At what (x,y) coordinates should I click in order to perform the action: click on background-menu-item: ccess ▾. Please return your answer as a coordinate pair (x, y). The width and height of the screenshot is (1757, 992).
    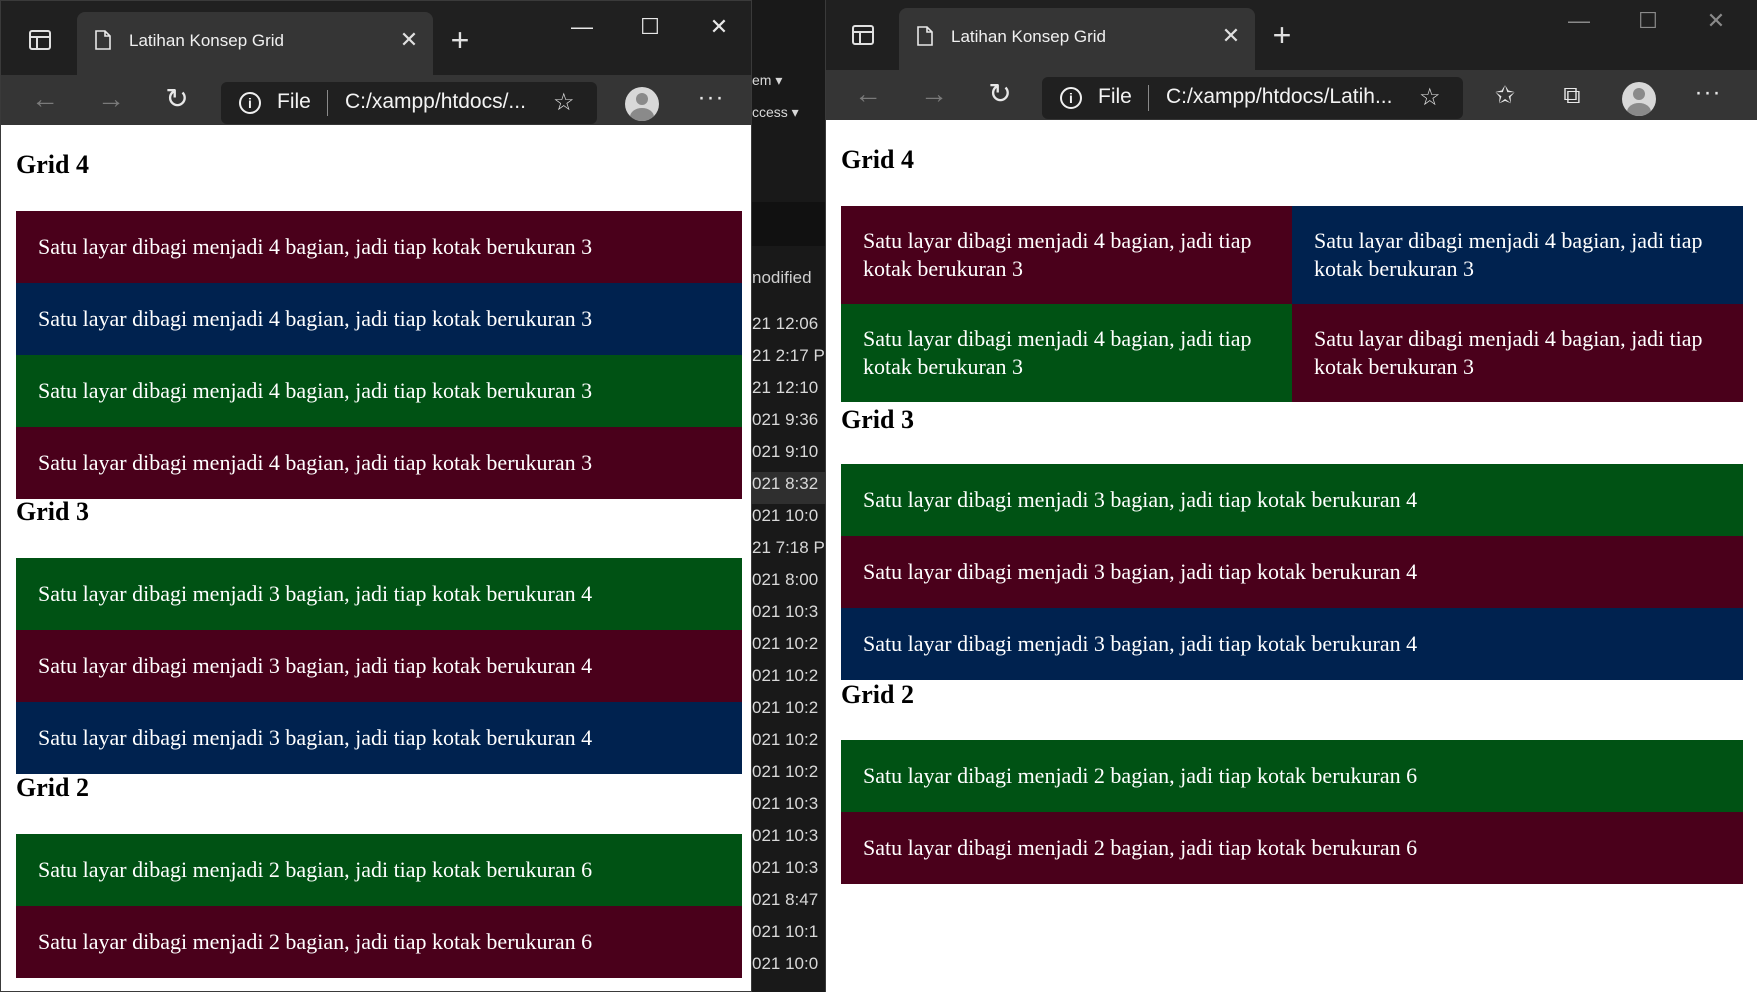
    Looking at the image, I should click on (775, 112).